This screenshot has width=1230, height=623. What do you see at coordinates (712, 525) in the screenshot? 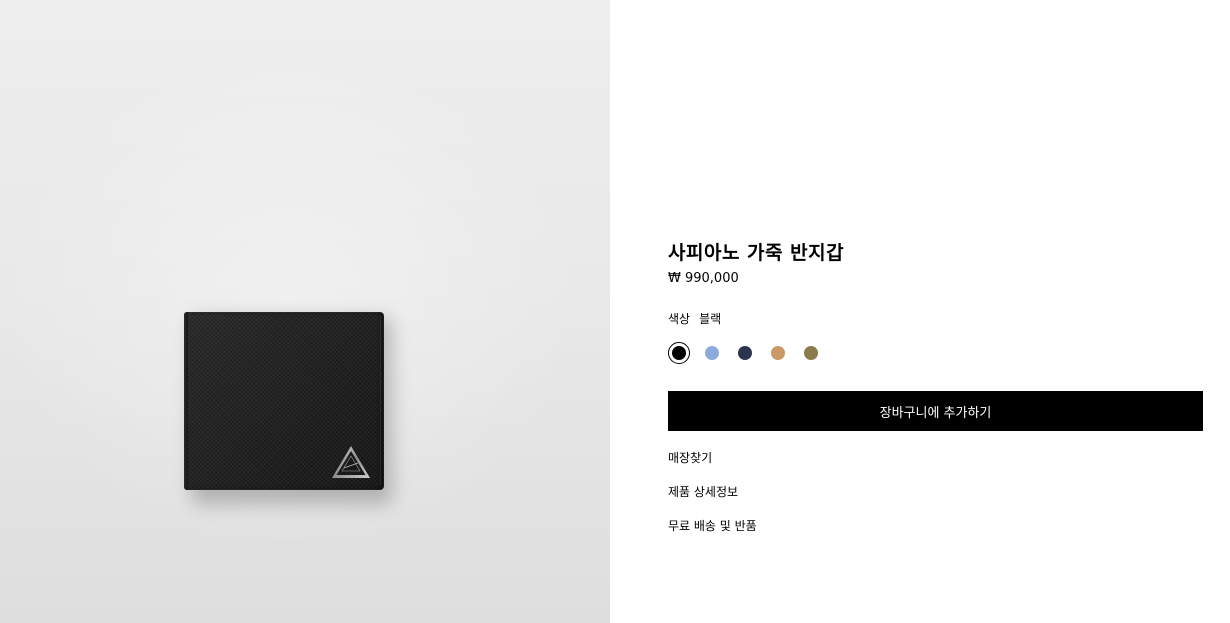
I see `shipping-returns-link: 무료 배송 및 반품` at bounding box center [712, 525].